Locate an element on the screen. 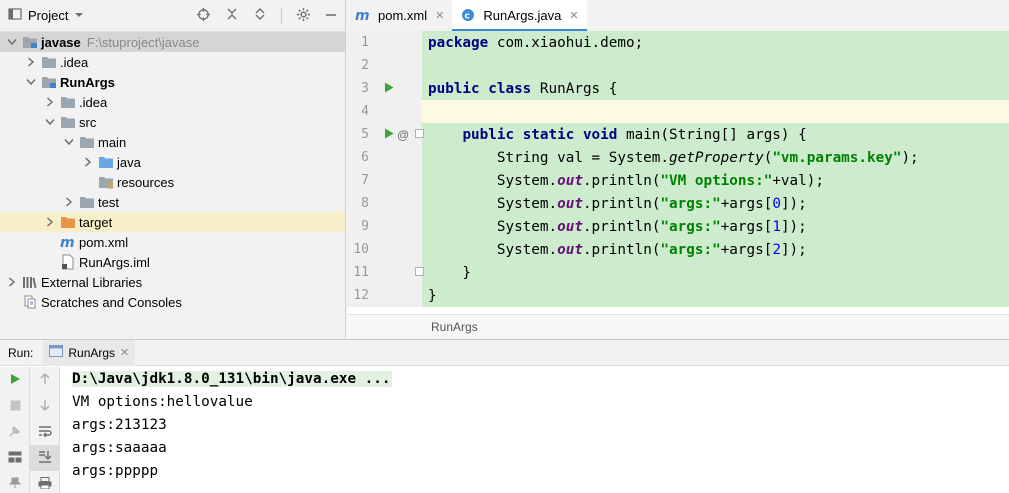 The width and height of the screenshot is (1009, 493). pin-button is located at coordinates (15, 482).